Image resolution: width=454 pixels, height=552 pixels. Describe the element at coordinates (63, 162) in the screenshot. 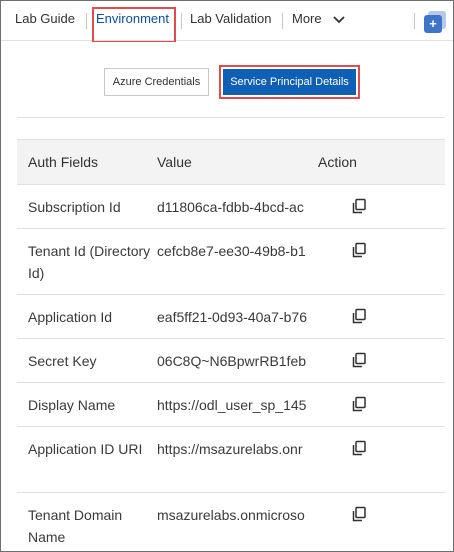

I see `header-auth-fields: Auth Fields` at that location.